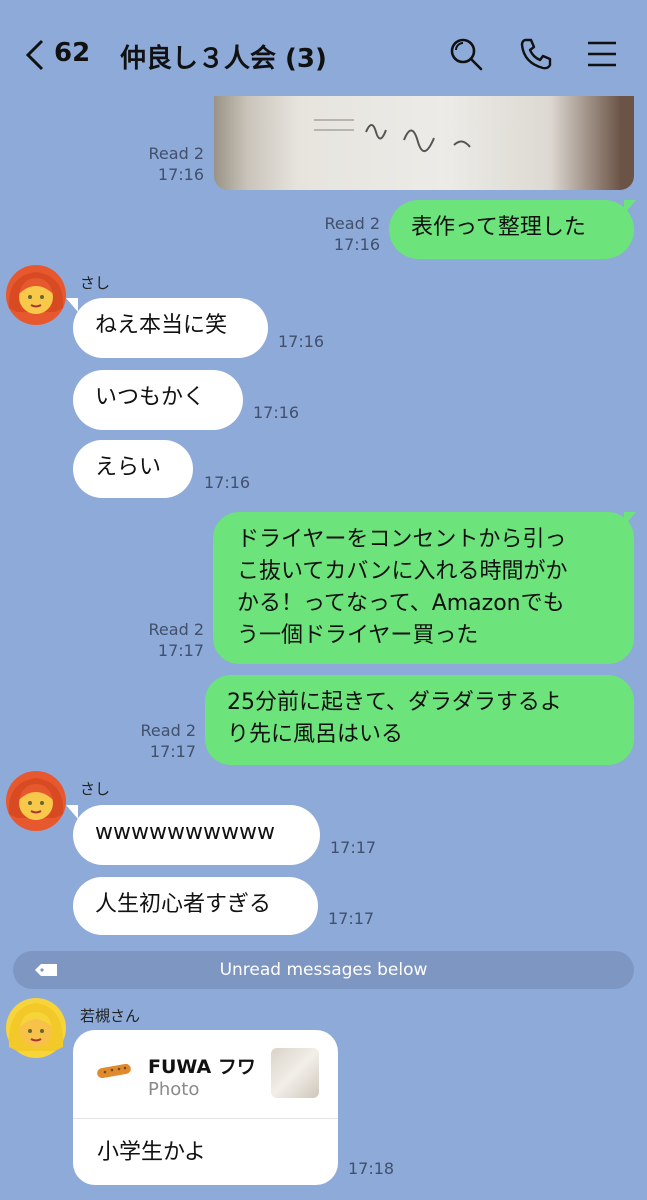  What do you see at coordinates (401, 603) in the screenshot?
I see `message-line: かる！ってなって、Amazonでも` at bounding box center [401, 603].